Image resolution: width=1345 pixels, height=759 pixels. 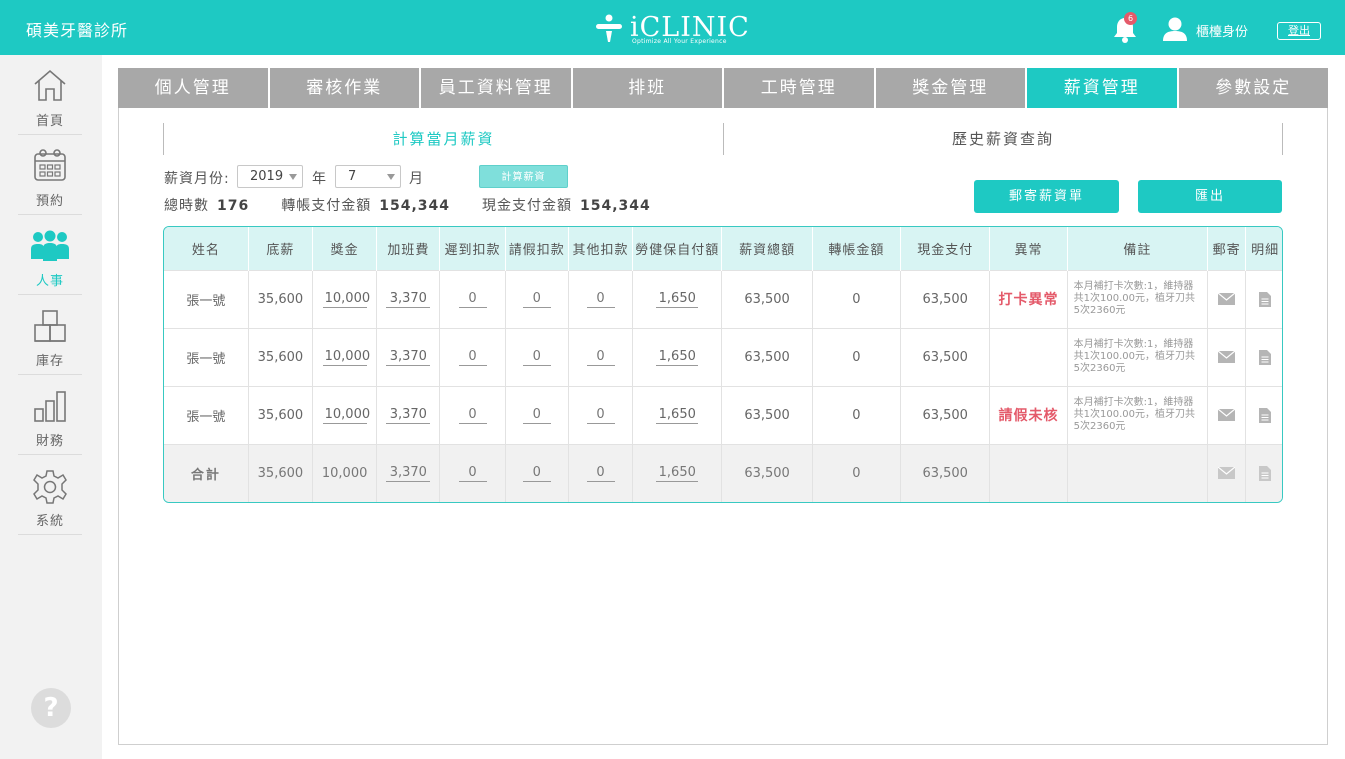 I want to click on remark: 本月補打卡次數:1，維持器共1次100.00元，植牙刀共5次2360元, so click(x=1138, y=298).